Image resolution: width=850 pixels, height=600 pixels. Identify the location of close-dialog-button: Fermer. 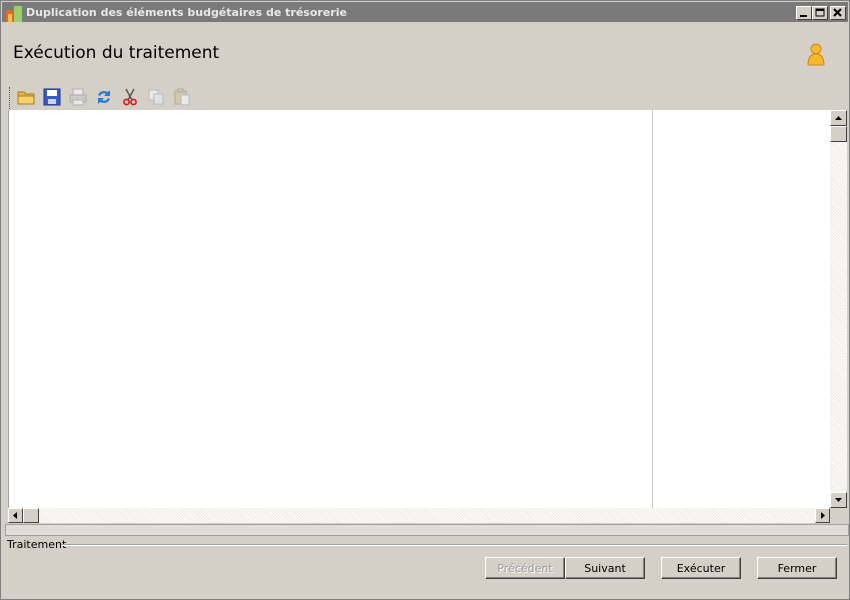
(797, 568).